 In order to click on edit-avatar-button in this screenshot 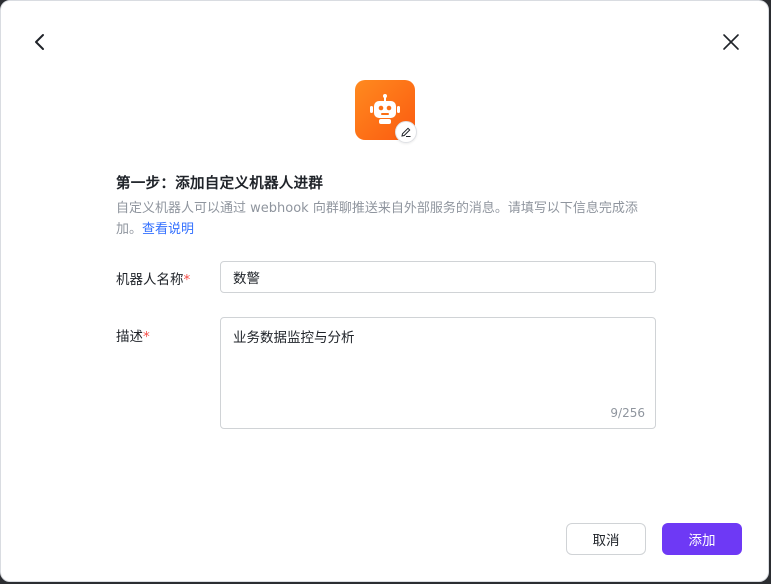, I will do `click(406, 132)`.